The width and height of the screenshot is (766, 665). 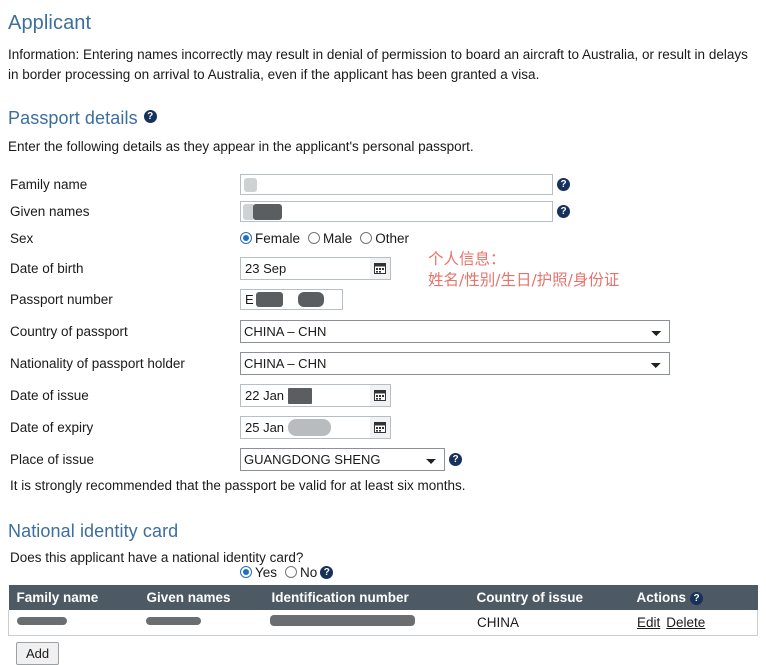 What do you see at coordinates (22, 238) in the screenshot?
I see `label-sex: Sex` at bounding box center [22, 238].